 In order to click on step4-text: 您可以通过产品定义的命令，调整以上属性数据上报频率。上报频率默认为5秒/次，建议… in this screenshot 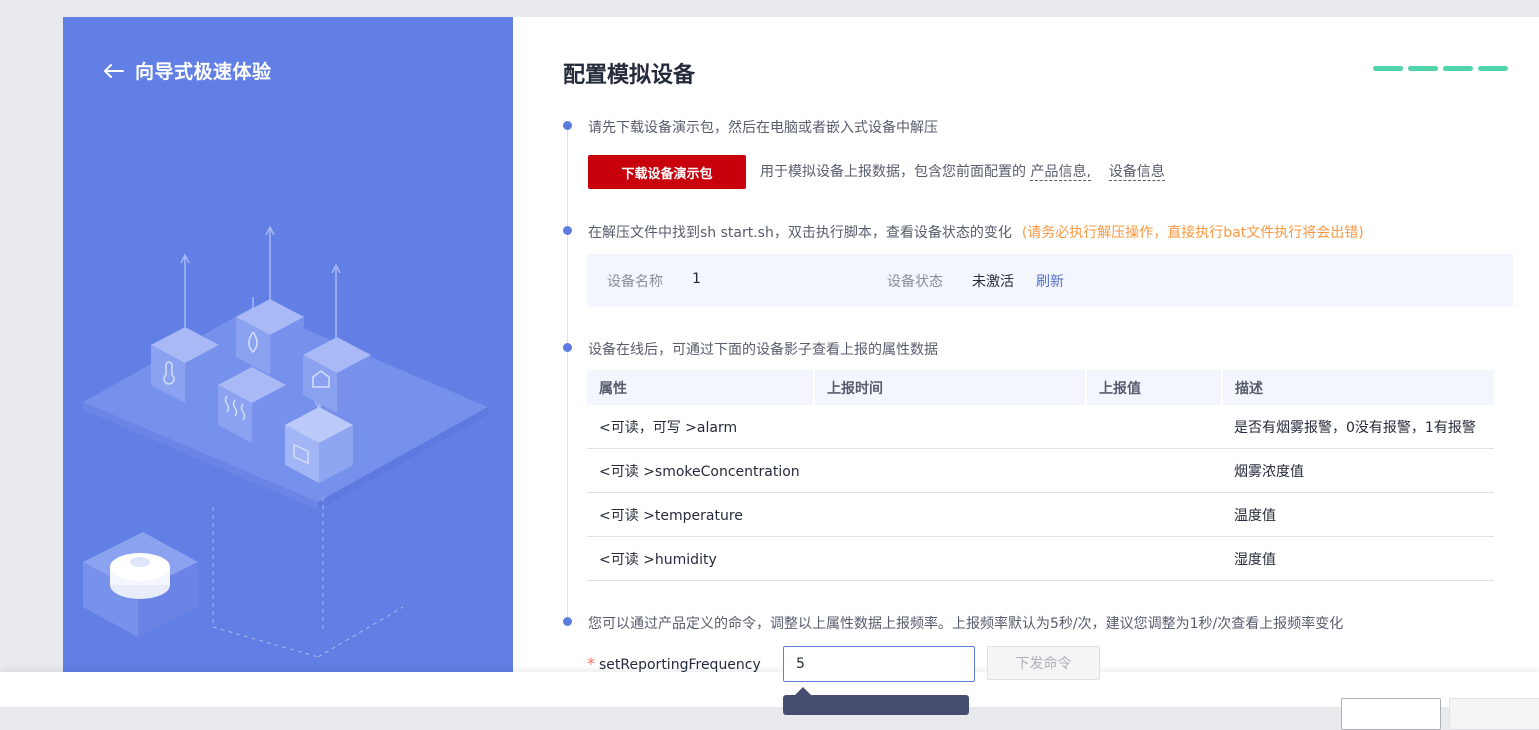, I will do `click(966, 624)`.